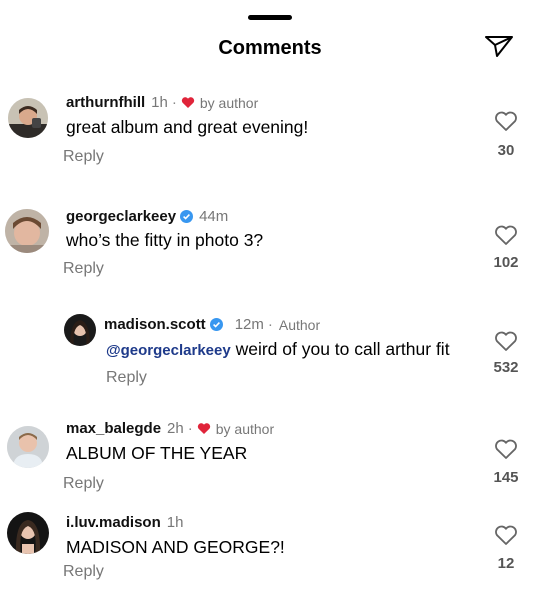 This screenshot has width=540, height=609. What do you see at coordinates (506, 367) in the screenshot?
I see `like-count: 532` at bounding box center [506, 367].